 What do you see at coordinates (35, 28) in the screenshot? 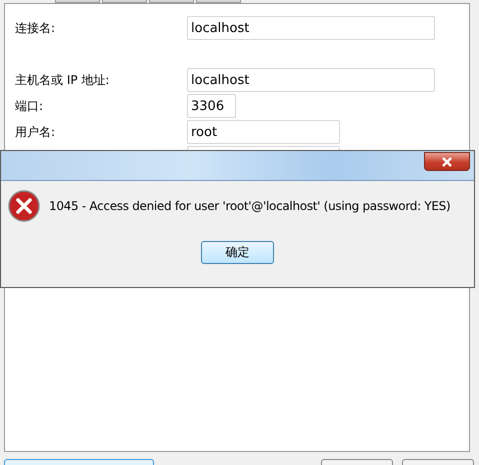
I see `field-label: 连接名:` at bounding box center [35, 28].